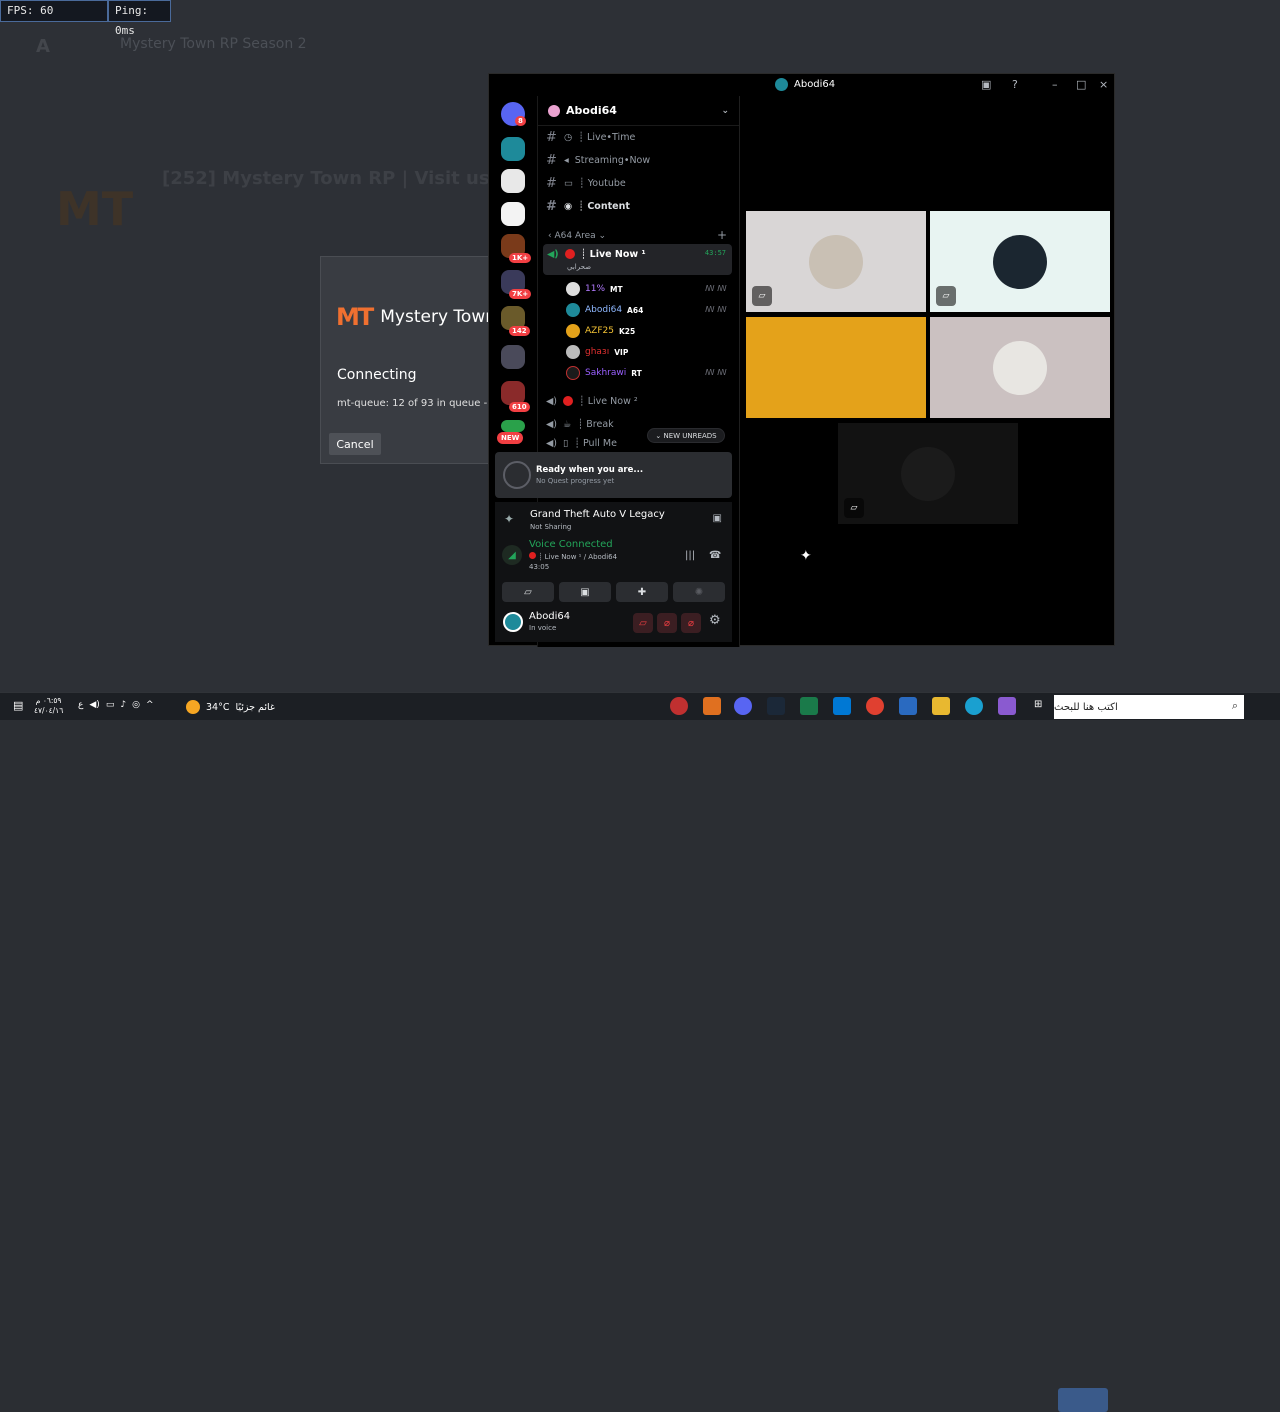 The width and height of the screenshot is (1280, 1412). I want to click on folder-icon, so click(941, 706).